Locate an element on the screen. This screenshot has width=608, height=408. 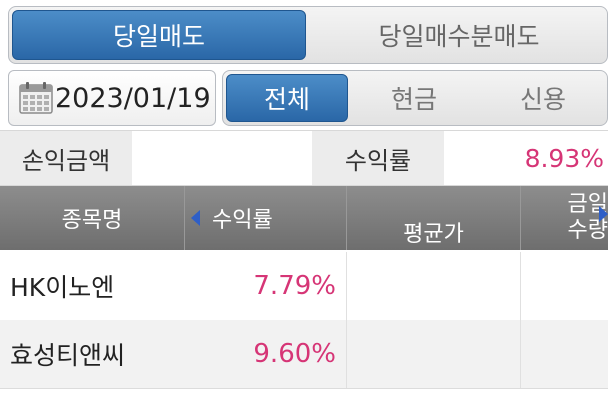
tab-credit: 신용 is located at coordinates (542, 98).